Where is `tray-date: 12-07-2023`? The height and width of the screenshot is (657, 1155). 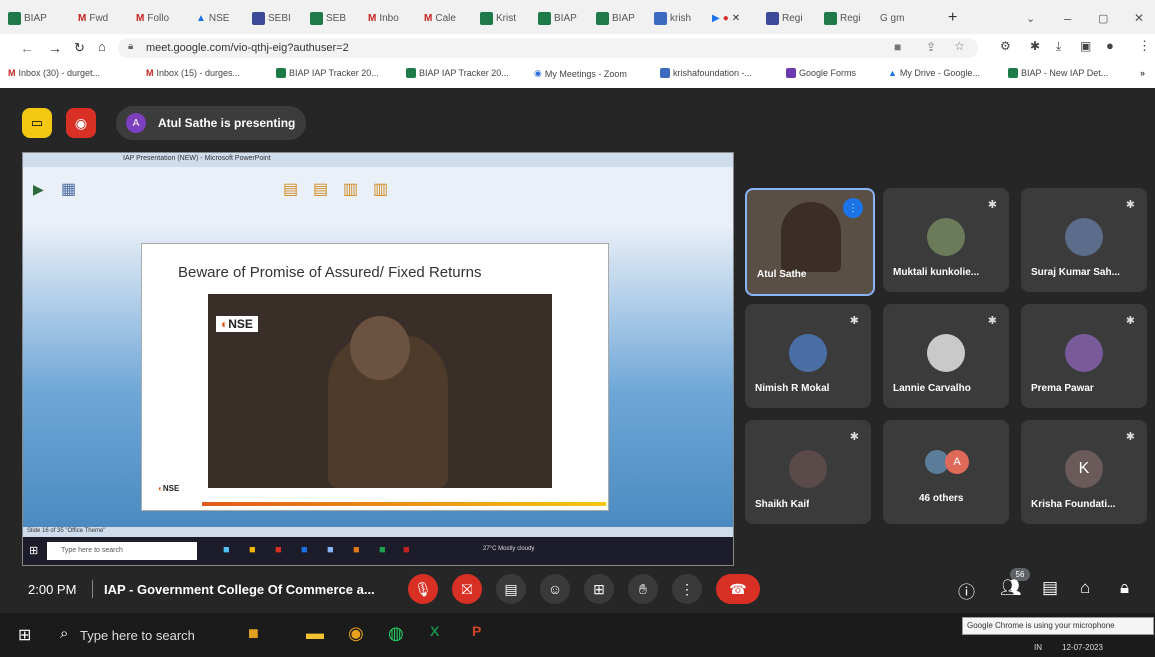
tray-date: 12-07-2023 is located at coordinates (1082, 647).